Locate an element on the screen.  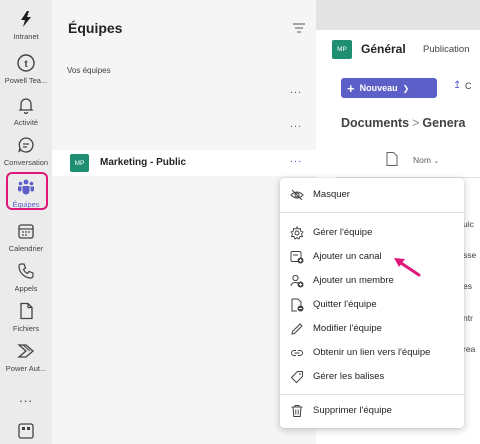
chevron-down-icon: ❯ is located at coordinates (406, 88).